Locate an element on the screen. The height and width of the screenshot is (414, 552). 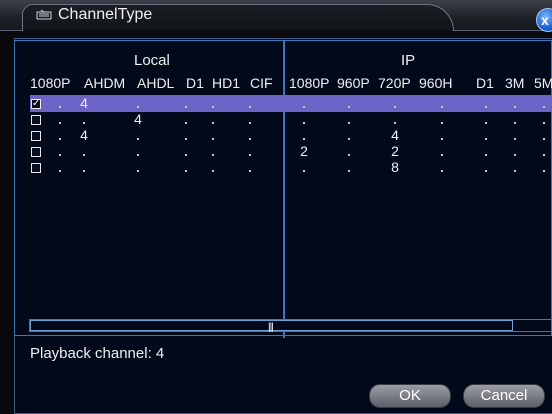
selected-row-highlight is located at coordinates (291, 103).